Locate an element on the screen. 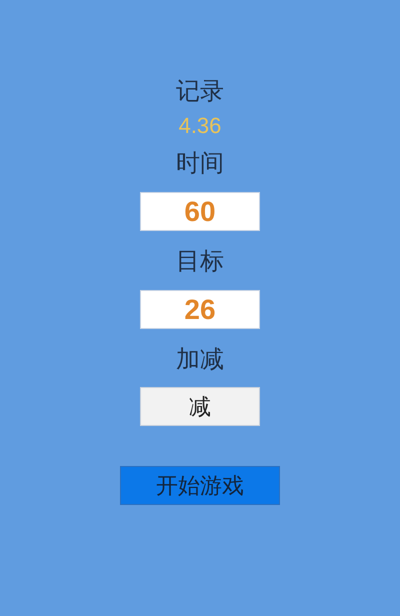 Image resolution: width=400 pixels, height=616 pixels. time-input-field: 60 is located at coordinates (200, 211).